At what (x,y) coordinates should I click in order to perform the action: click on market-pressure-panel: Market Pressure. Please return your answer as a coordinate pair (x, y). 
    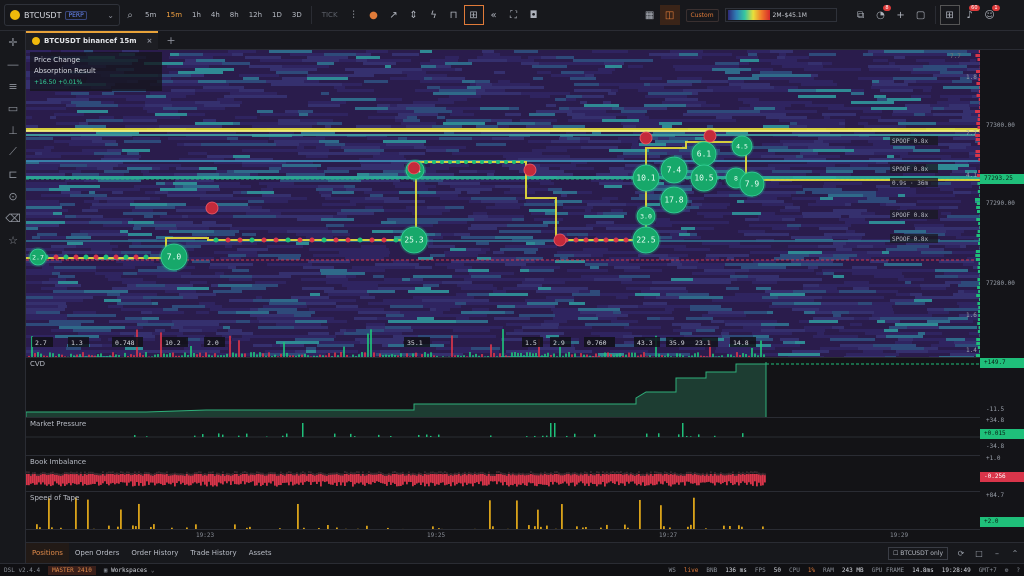
    Looking at the image, I should click on (503, 436).